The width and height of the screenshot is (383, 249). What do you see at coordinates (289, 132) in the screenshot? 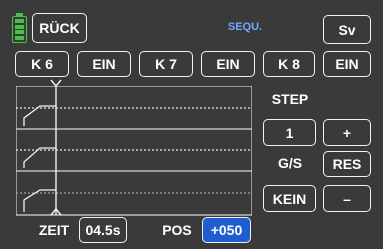
I see `step-value-field: 1` at bounding box center [289, 132].